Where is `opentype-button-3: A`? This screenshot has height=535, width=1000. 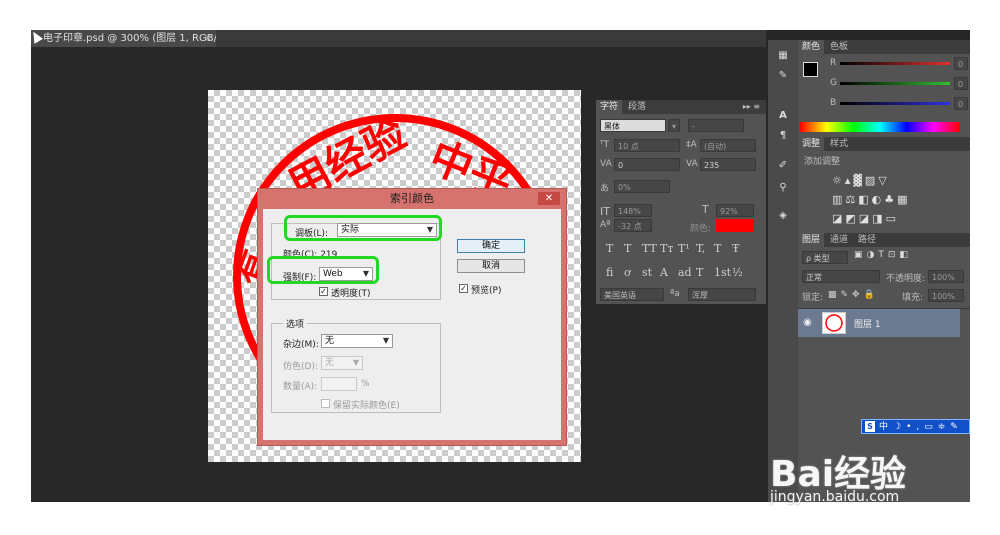
opentype-button-3: A is located at coordinates (664, 272).